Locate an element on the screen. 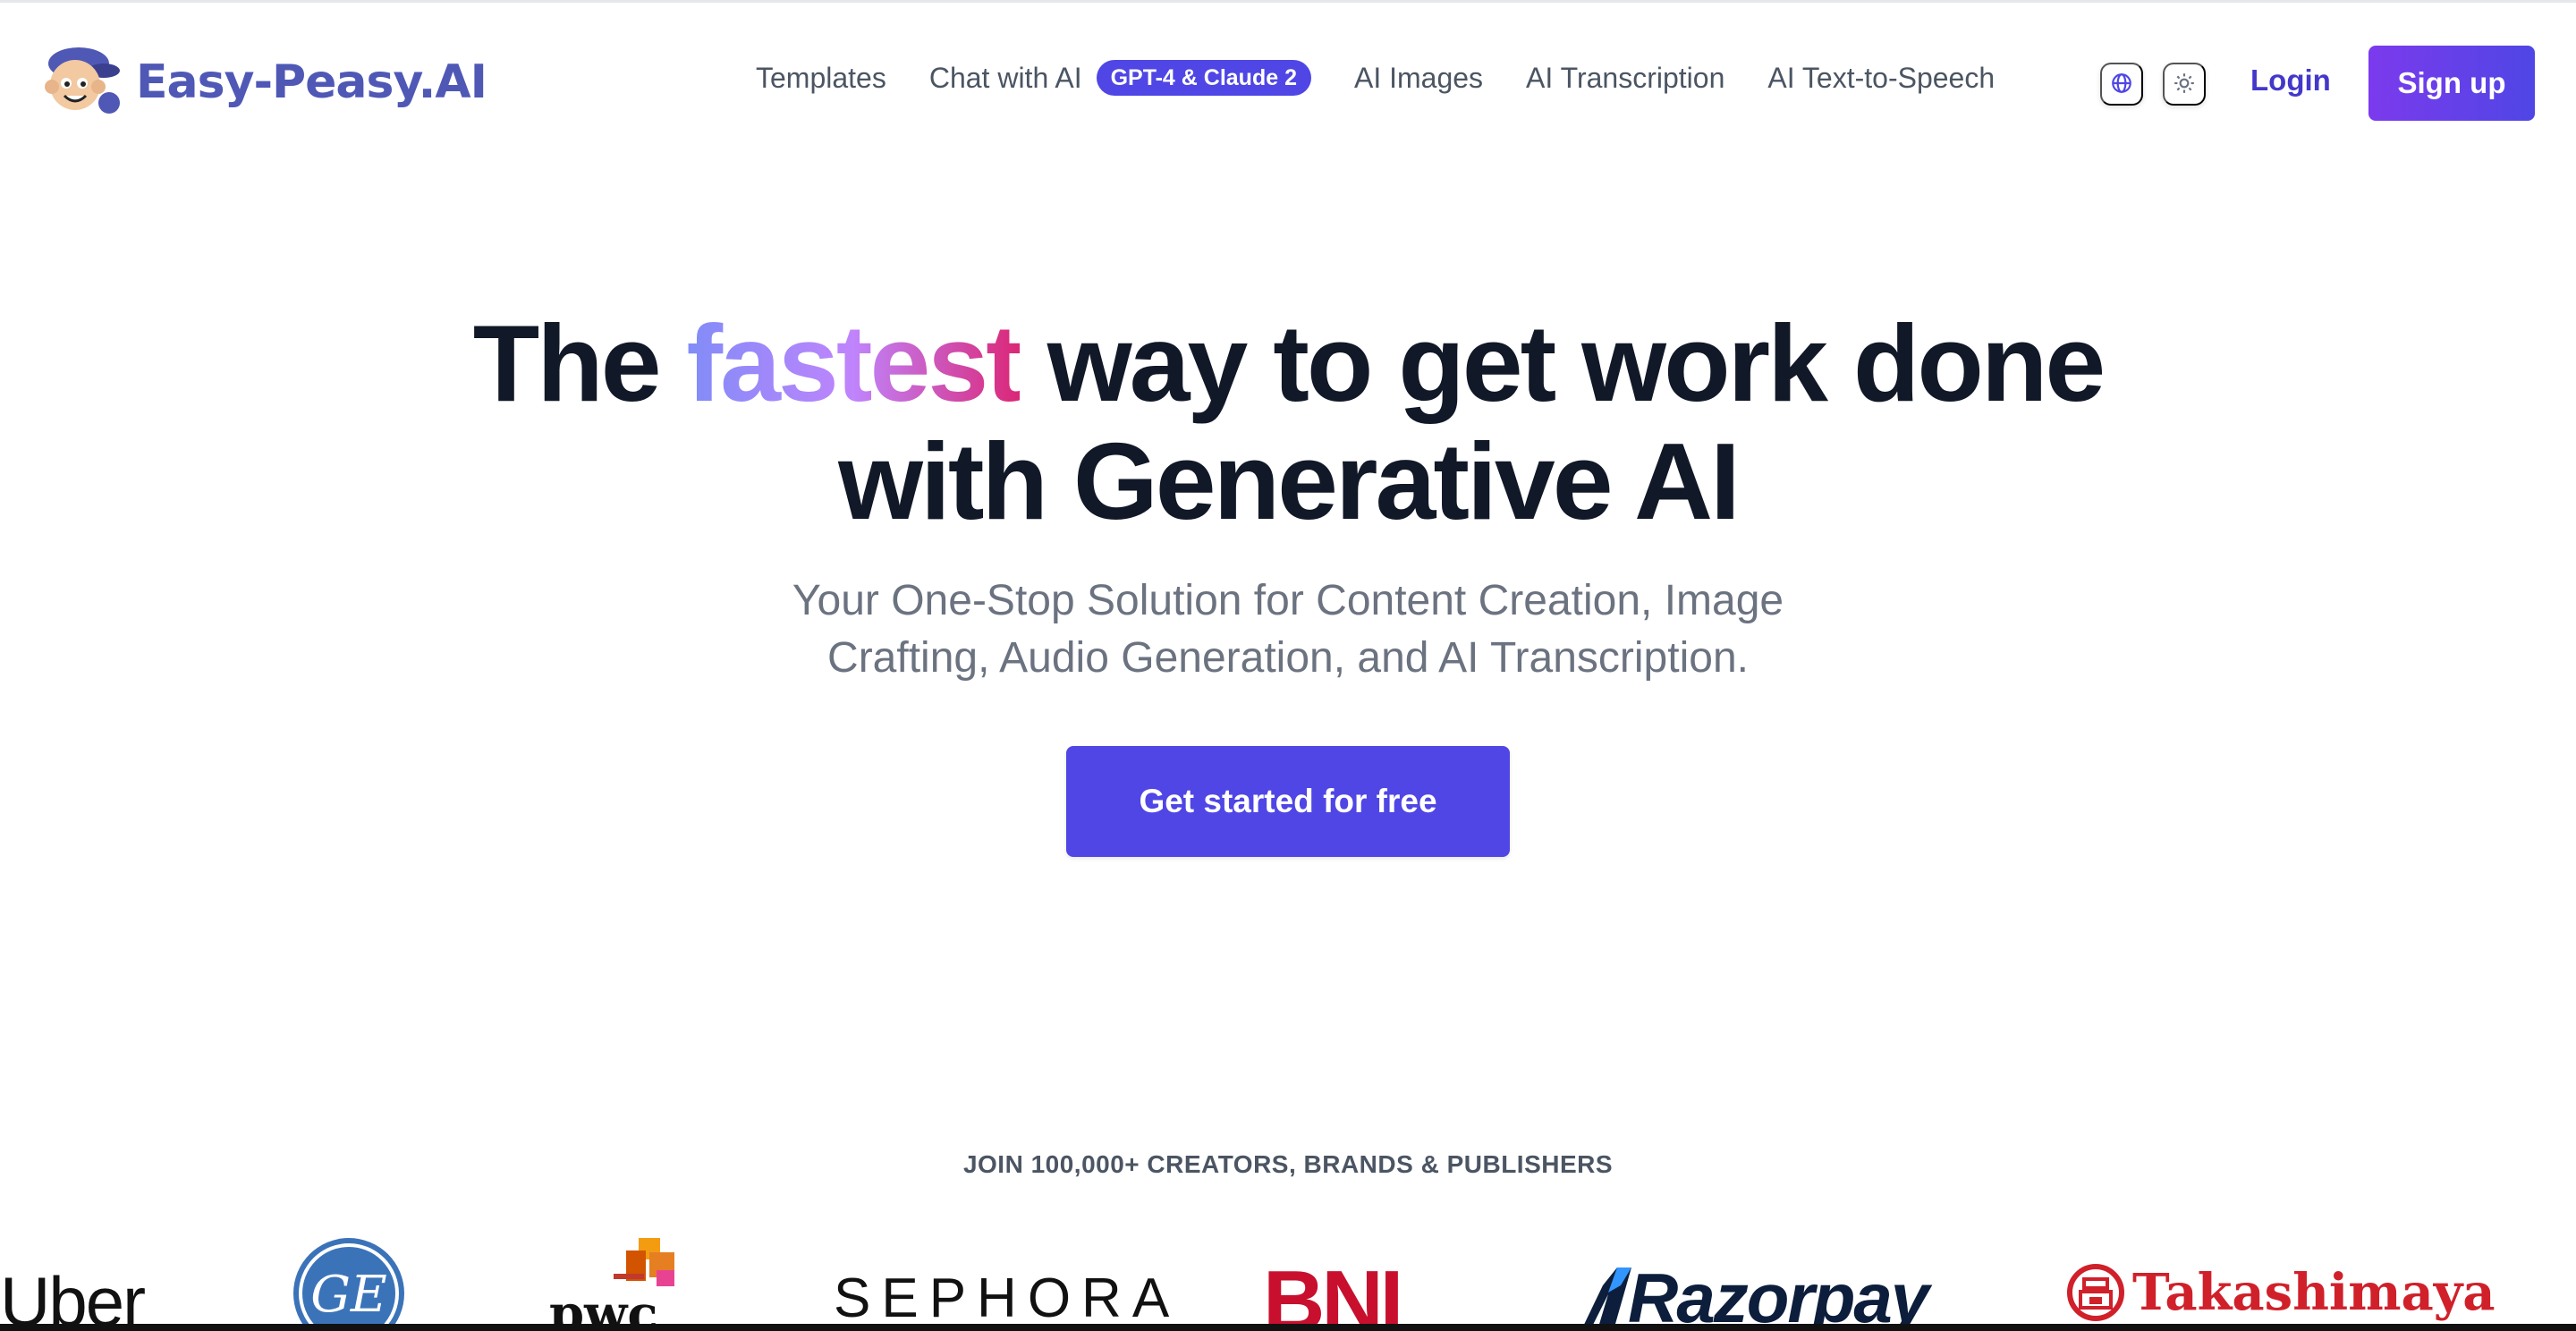 This screenshot has height=1331, width=2576. uber-logo: Uber is located at coordinates (73, 1296).